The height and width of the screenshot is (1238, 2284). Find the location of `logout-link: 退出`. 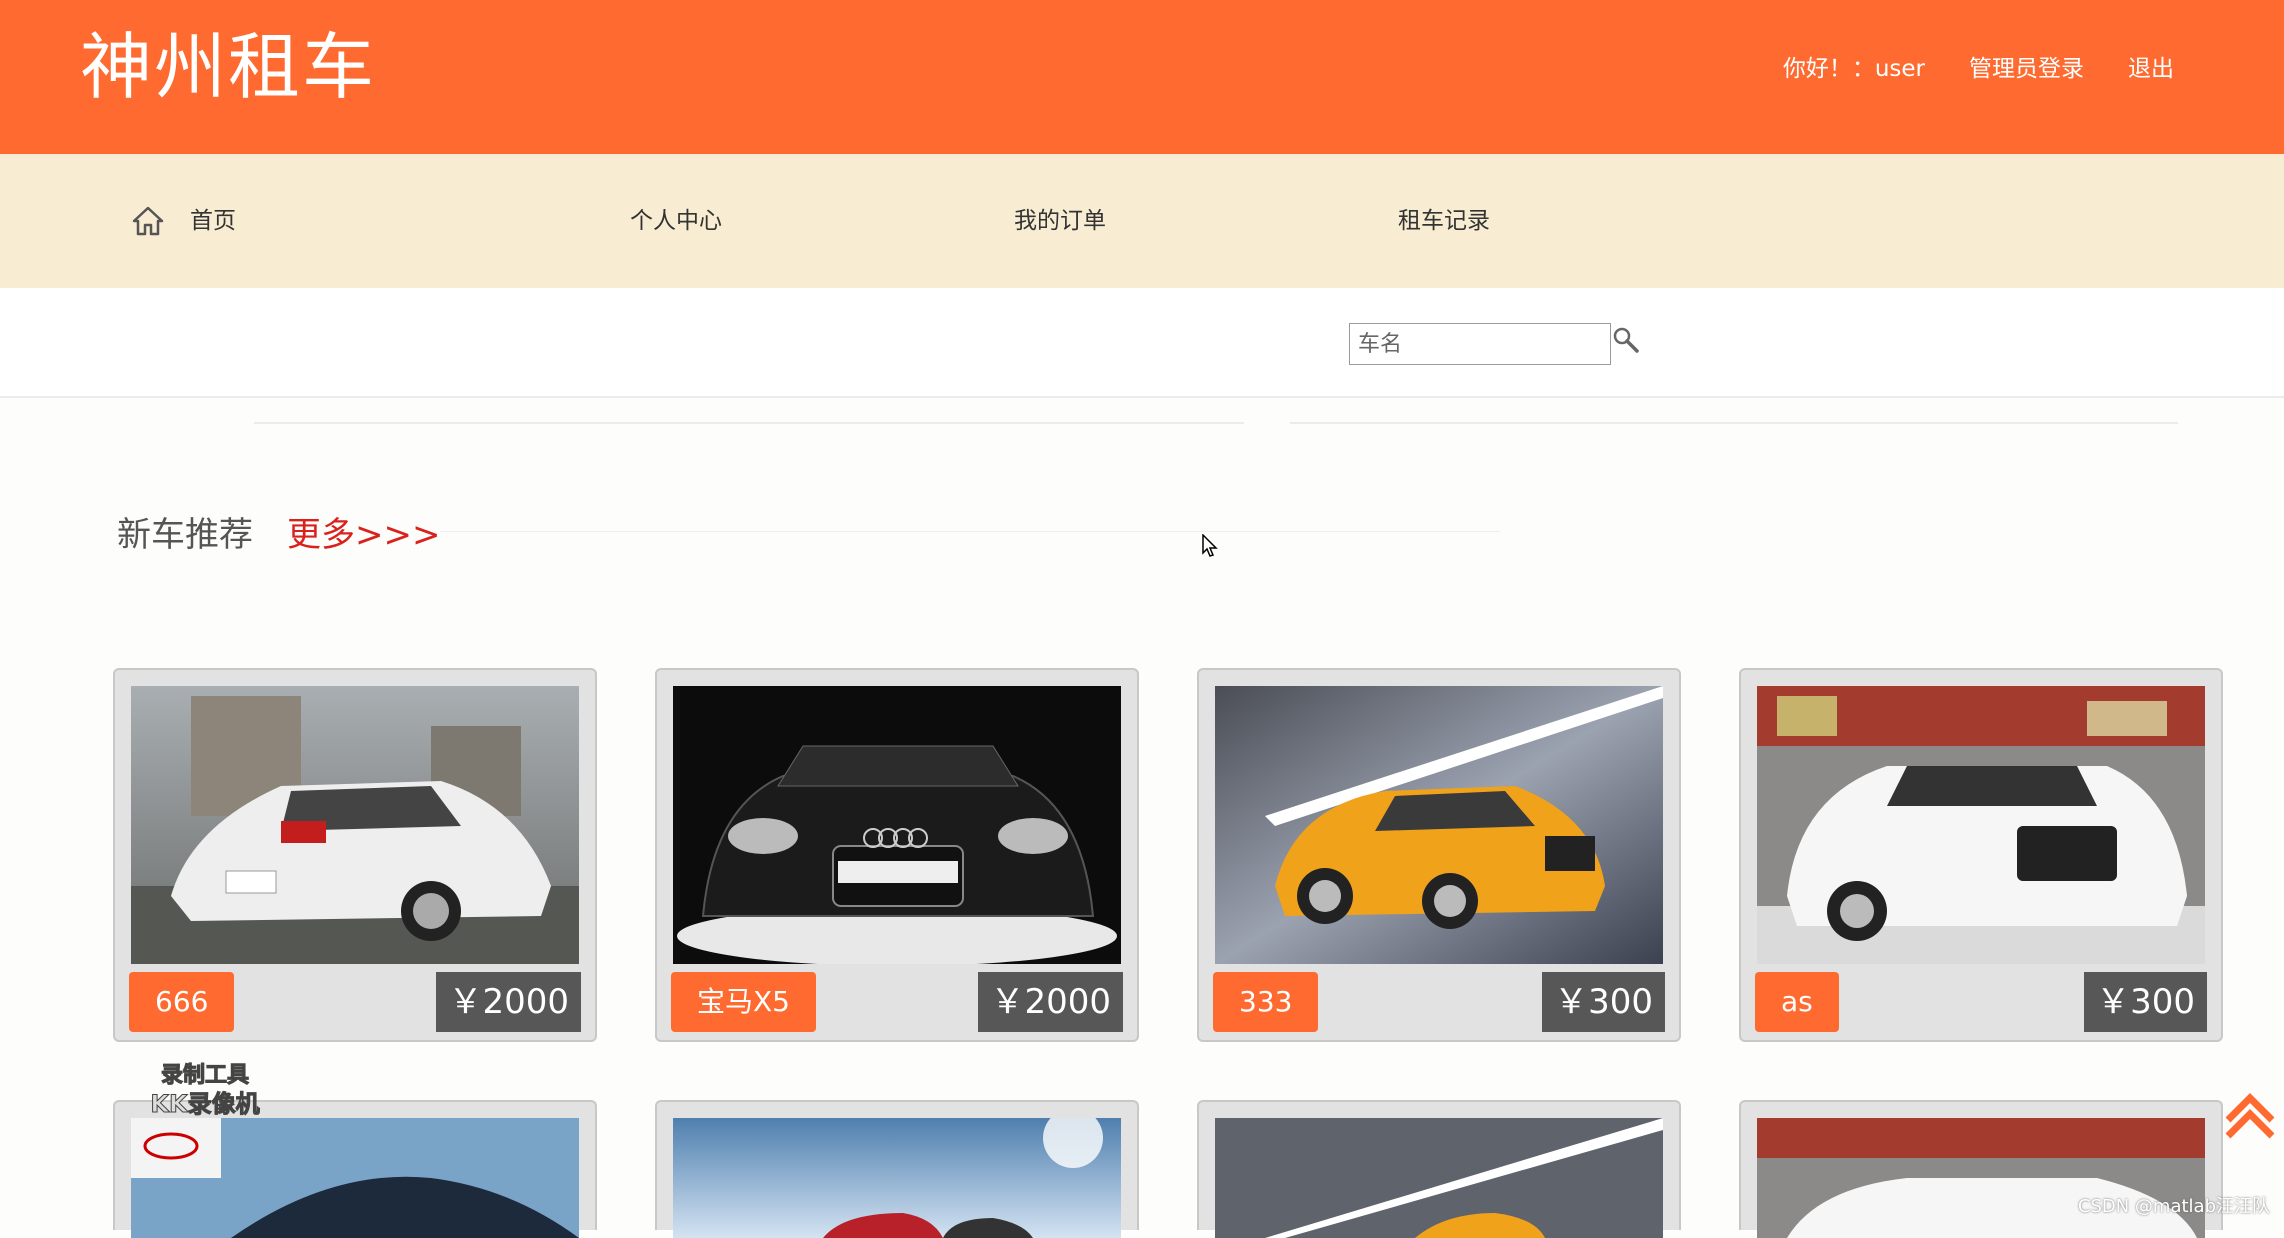

logout-link: 退出 is located at coordinates (2151, 69).